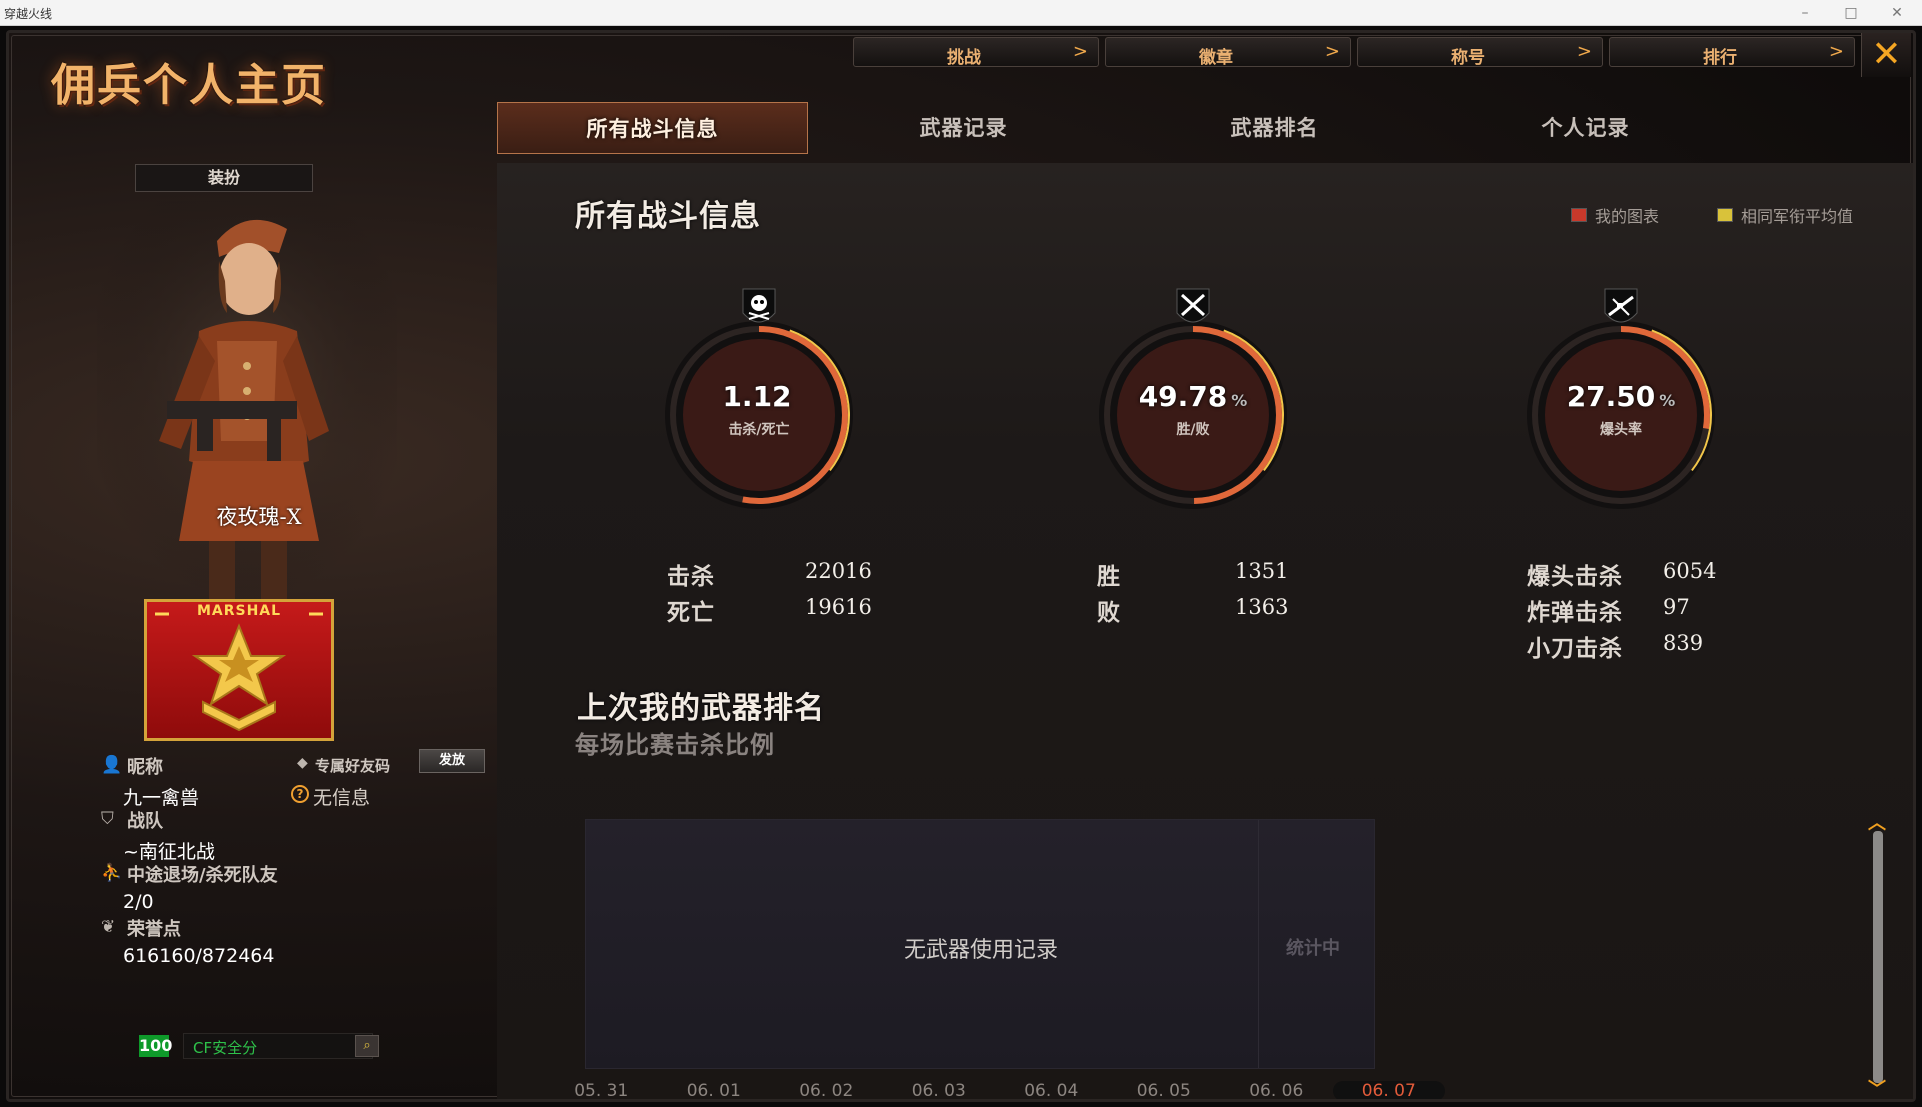 Image resolution: width=1922 pixels, height=1107 pixels. What do you see at coordinates (138, 902) in the screenshot?
I see `quit-teamkill-value: 2/0` at bounding box center [138, 902].